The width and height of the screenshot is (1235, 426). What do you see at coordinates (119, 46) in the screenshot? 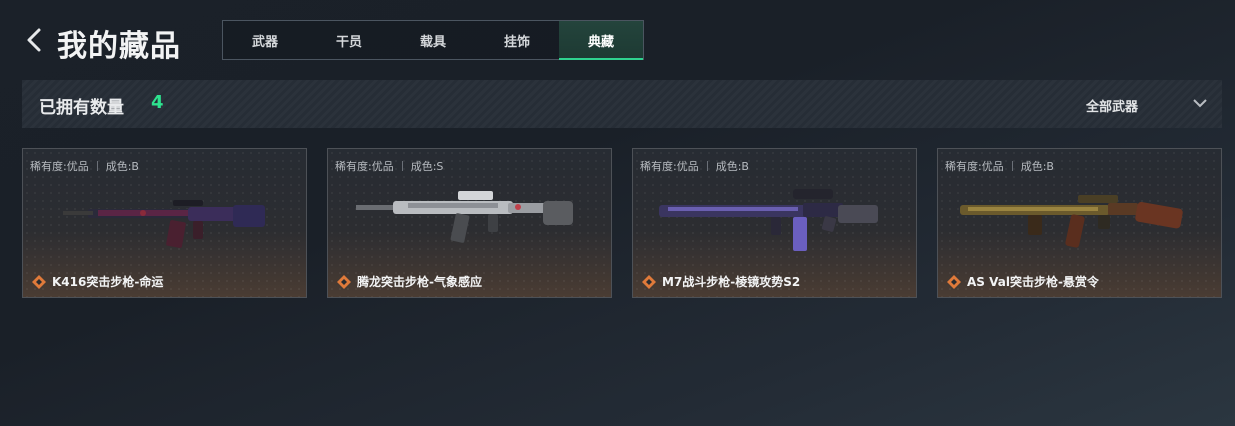
I see `page-title: 我的藏品` at bounding box center [119, 46].